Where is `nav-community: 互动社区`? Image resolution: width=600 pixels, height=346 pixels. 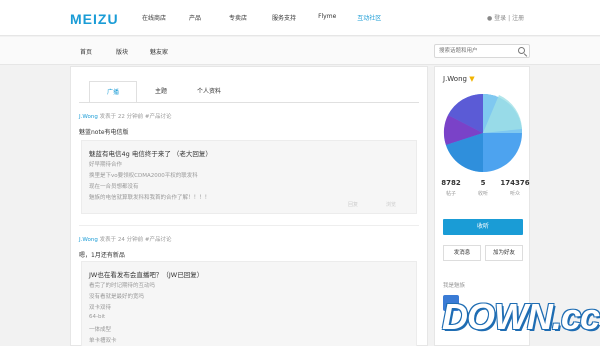
nav-community: 互动社区 is located at coordinates (369, 17).